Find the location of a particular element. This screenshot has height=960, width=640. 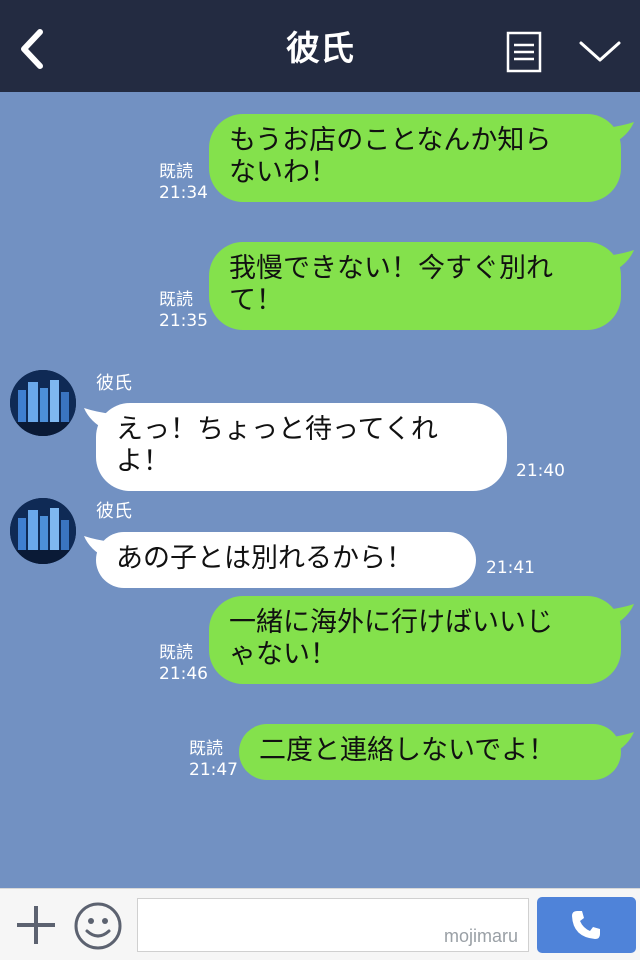

input-bar: mojimaru is located at coordinates (320, 924).